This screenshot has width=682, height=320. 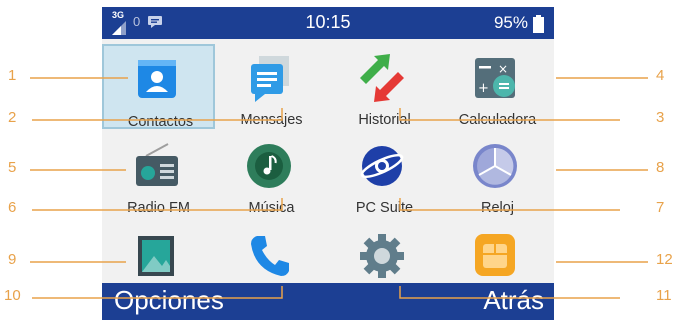 What do you see at coordinates (269, 166) in the screenshot?
I see `music-icon` at bounding box center [269, 166].